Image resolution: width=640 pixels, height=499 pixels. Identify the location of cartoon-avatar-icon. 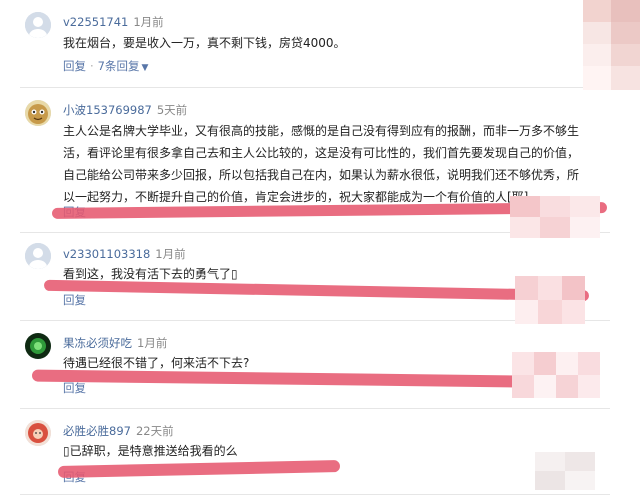
(38, 113).